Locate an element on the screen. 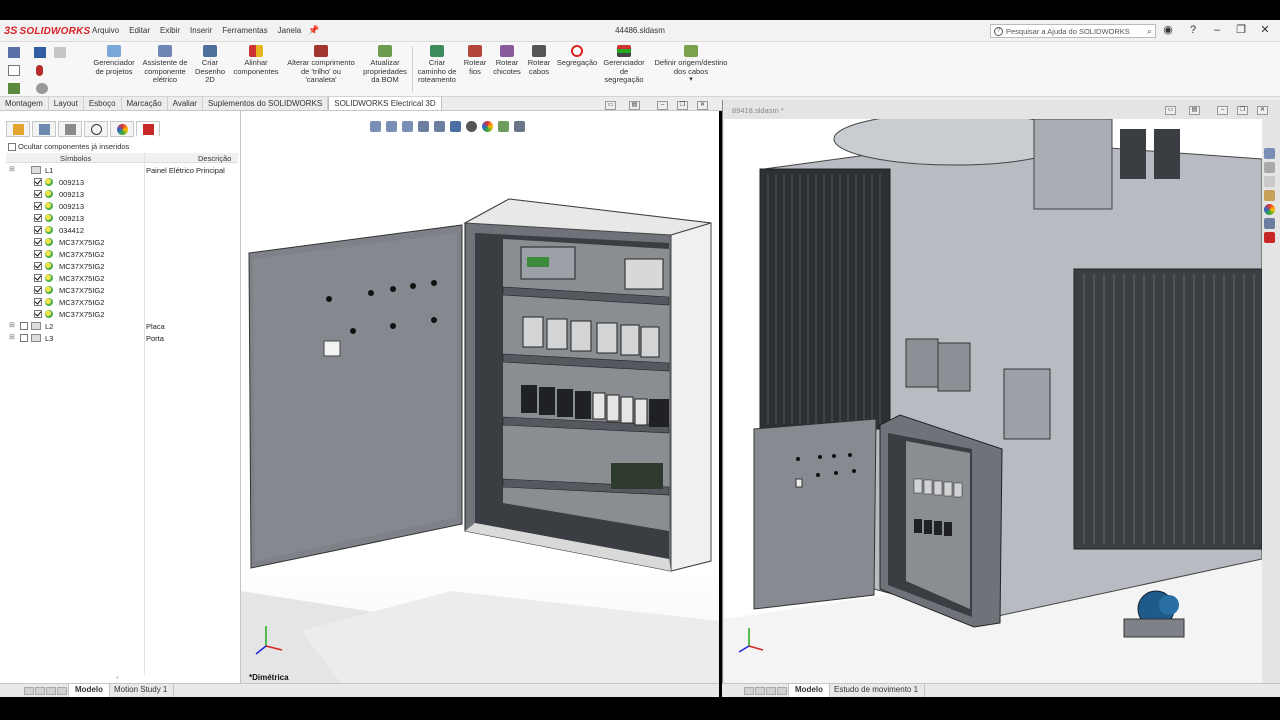 The height and width of the screenshot is (720, 1280). previous-view-icon is located at coordinates (407, 126).